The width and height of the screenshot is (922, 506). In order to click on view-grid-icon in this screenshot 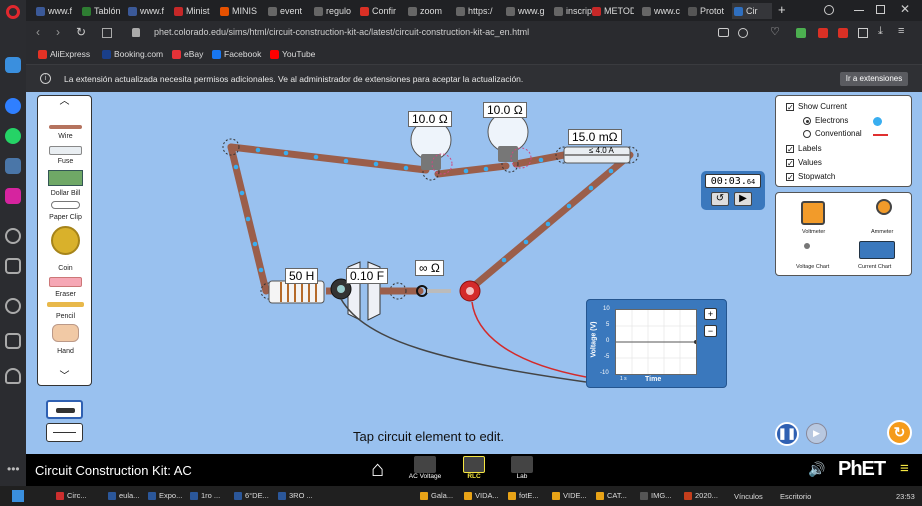, I will do `click(107, 33)`.